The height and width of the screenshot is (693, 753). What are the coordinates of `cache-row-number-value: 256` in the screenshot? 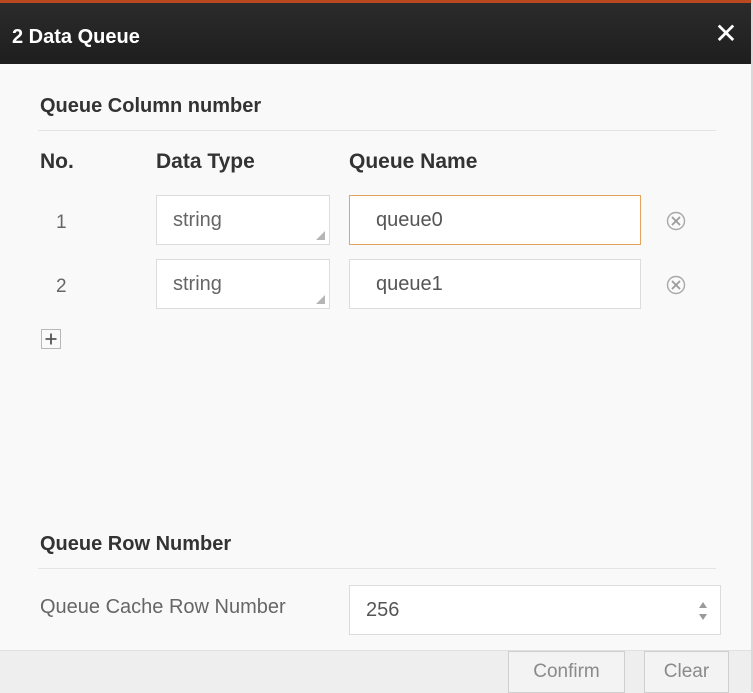 It's located at (383, 610).